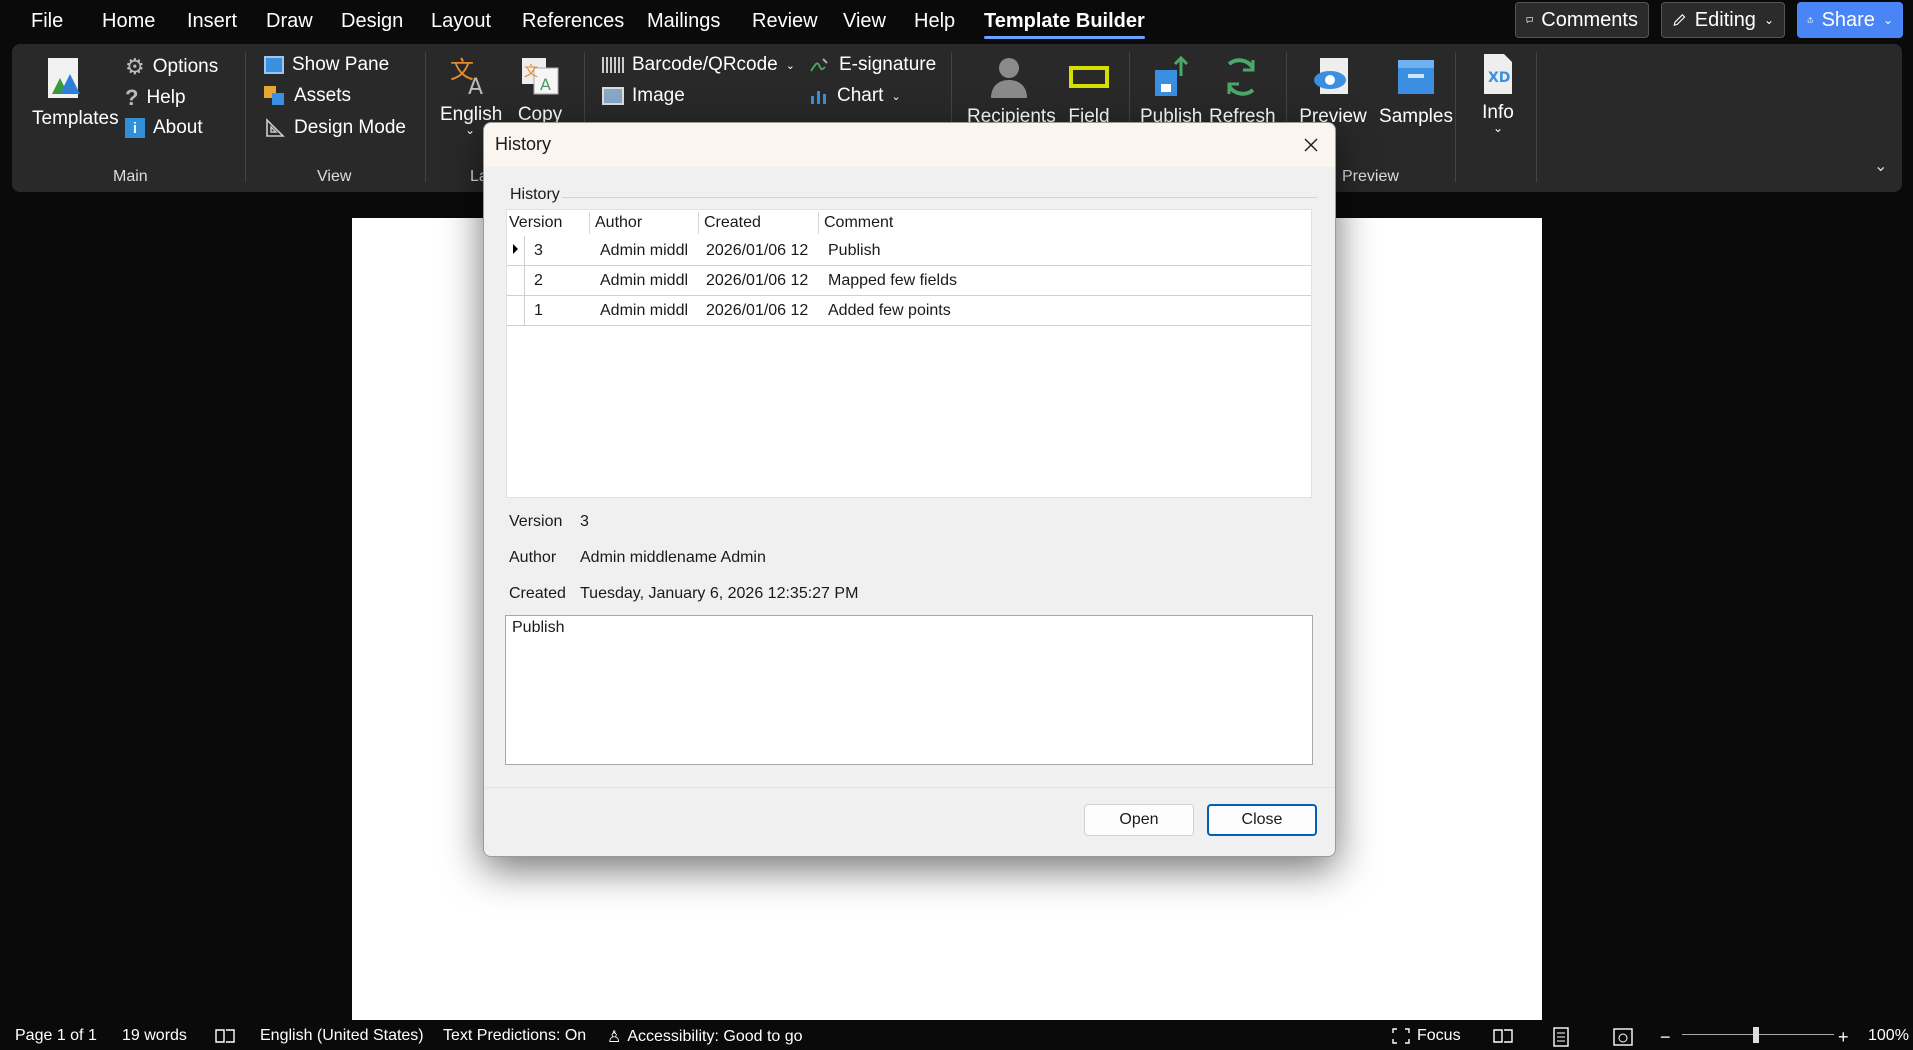  What do you see at coordinates (1171, 91) in the screenshot?
I see `publish-button: Publish` at bounding box center [1171, 91].